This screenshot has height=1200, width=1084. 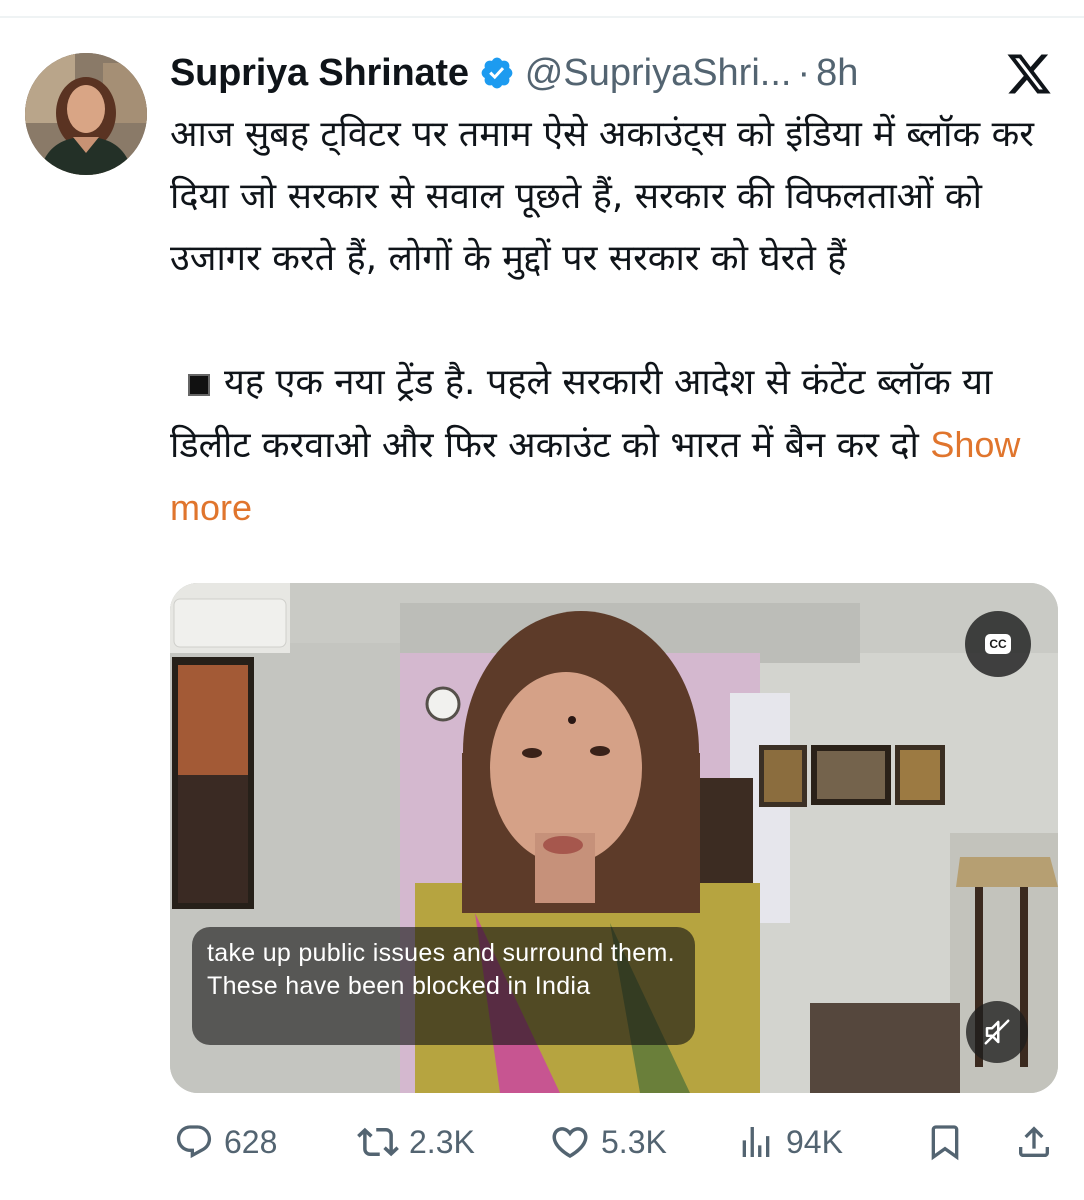 I want to click on views-chart-icon, so click(x=756, y=1142).